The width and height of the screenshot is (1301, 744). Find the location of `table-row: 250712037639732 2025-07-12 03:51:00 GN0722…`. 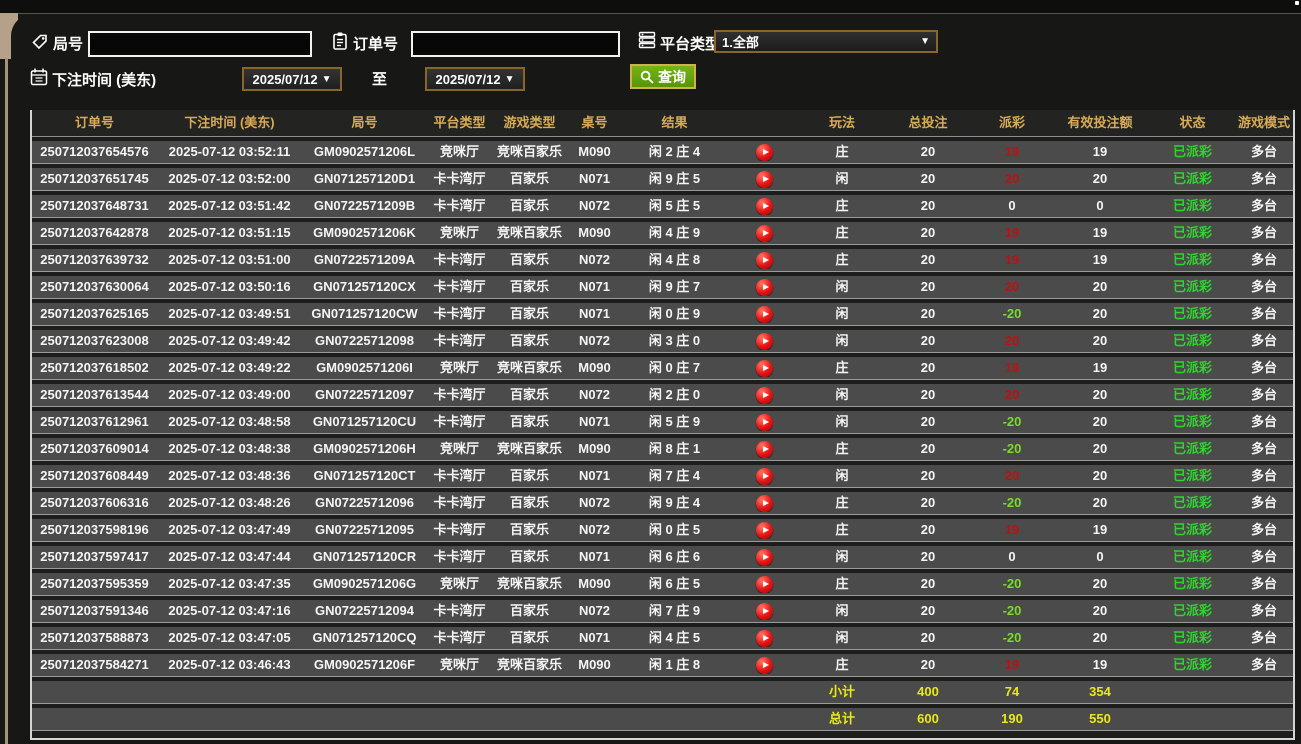

table-row: 250712037639732 2025-07-12 03:51:00 GN0722… is located at coordinates (662, 260).